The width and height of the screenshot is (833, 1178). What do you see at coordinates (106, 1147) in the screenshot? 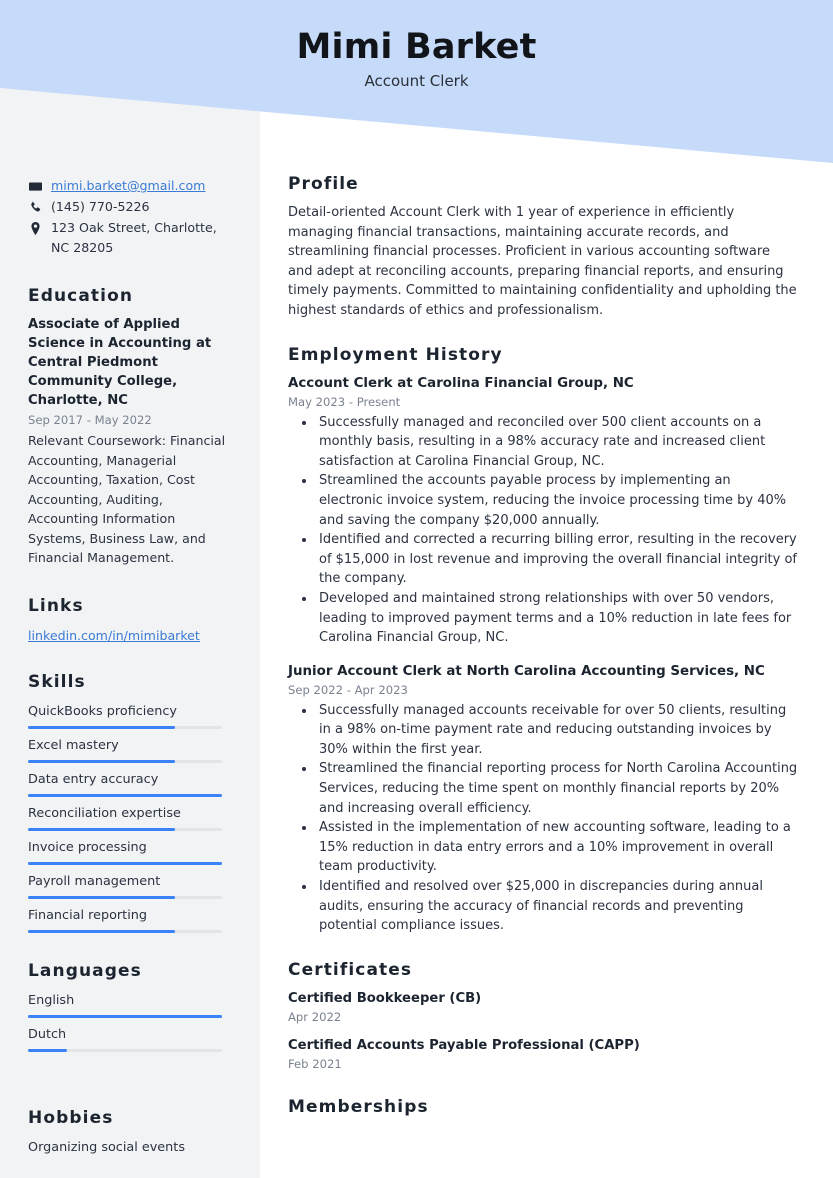
I see `hobby-item: Organizing social events` at bounding box center [106, 1147].